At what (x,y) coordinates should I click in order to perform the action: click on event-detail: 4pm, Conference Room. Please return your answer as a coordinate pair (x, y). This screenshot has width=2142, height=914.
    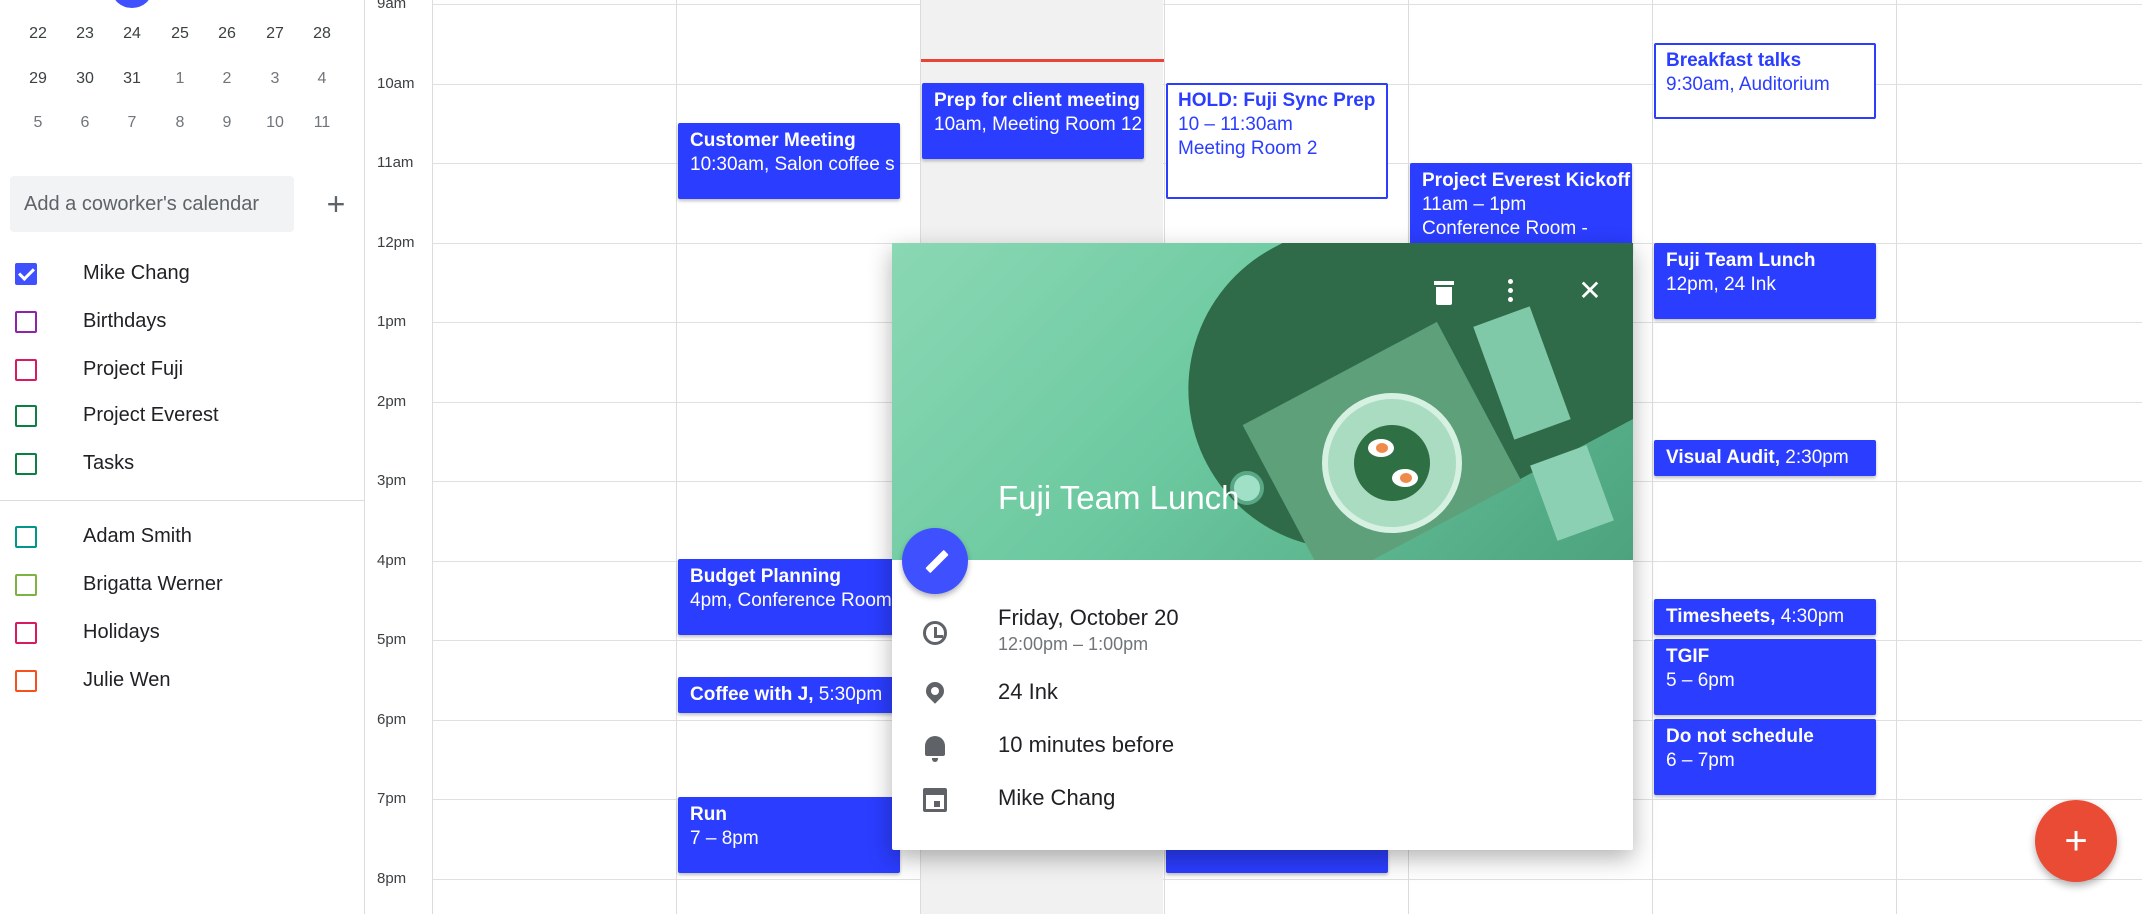
    Looking at the image, I should click on (791, 600).